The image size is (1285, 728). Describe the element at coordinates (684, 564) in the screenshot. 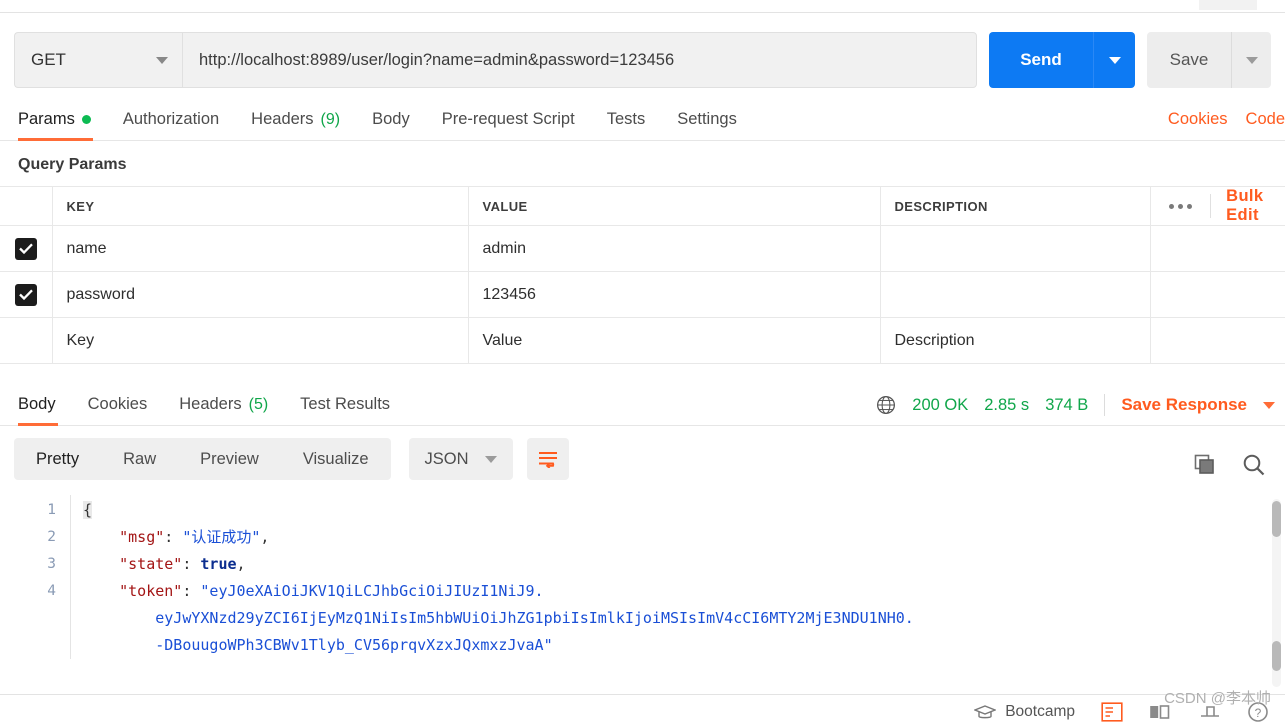

I see `code-line: "state": true,` at that location.